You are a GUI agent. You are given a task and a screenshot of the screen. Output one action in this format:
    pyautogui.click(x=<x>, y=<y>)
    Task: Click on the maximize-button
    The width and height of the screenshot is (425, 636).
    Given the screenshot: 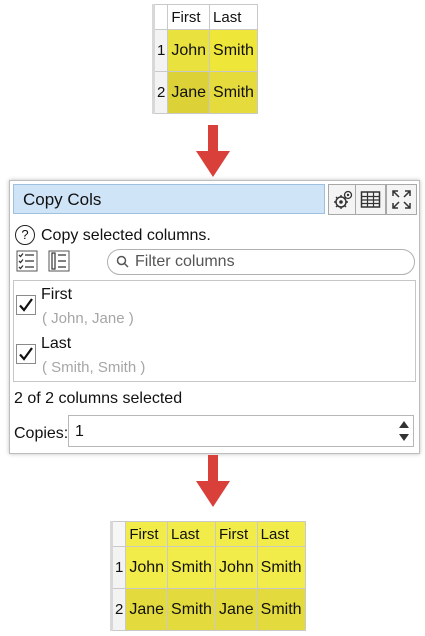 What is the action you would take?
    pyautogui.click(x=401, y=199)
    